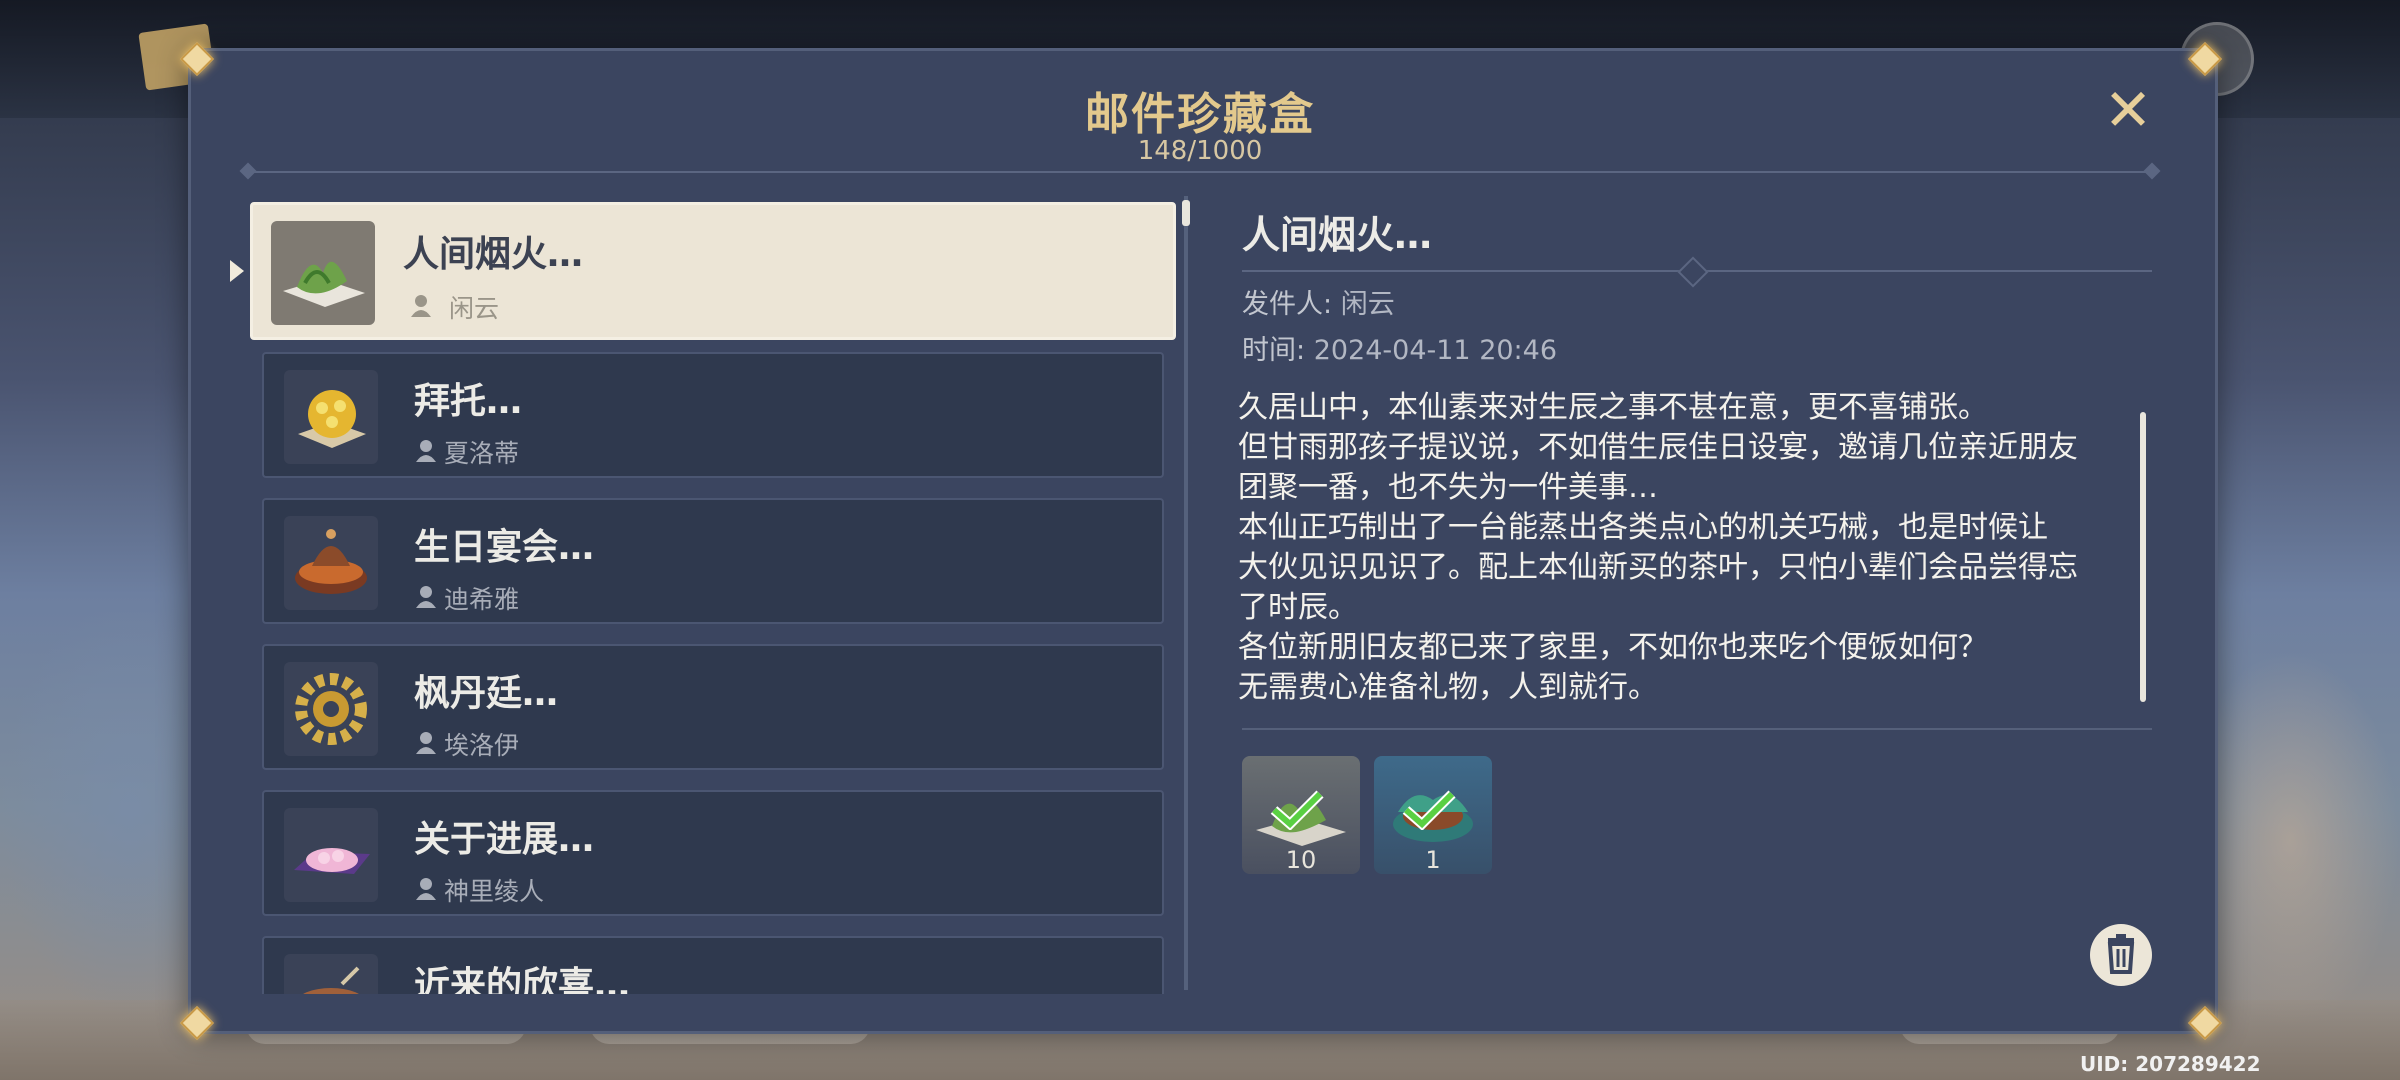  I want to click on list-scrollbar, so click(1186, 593).